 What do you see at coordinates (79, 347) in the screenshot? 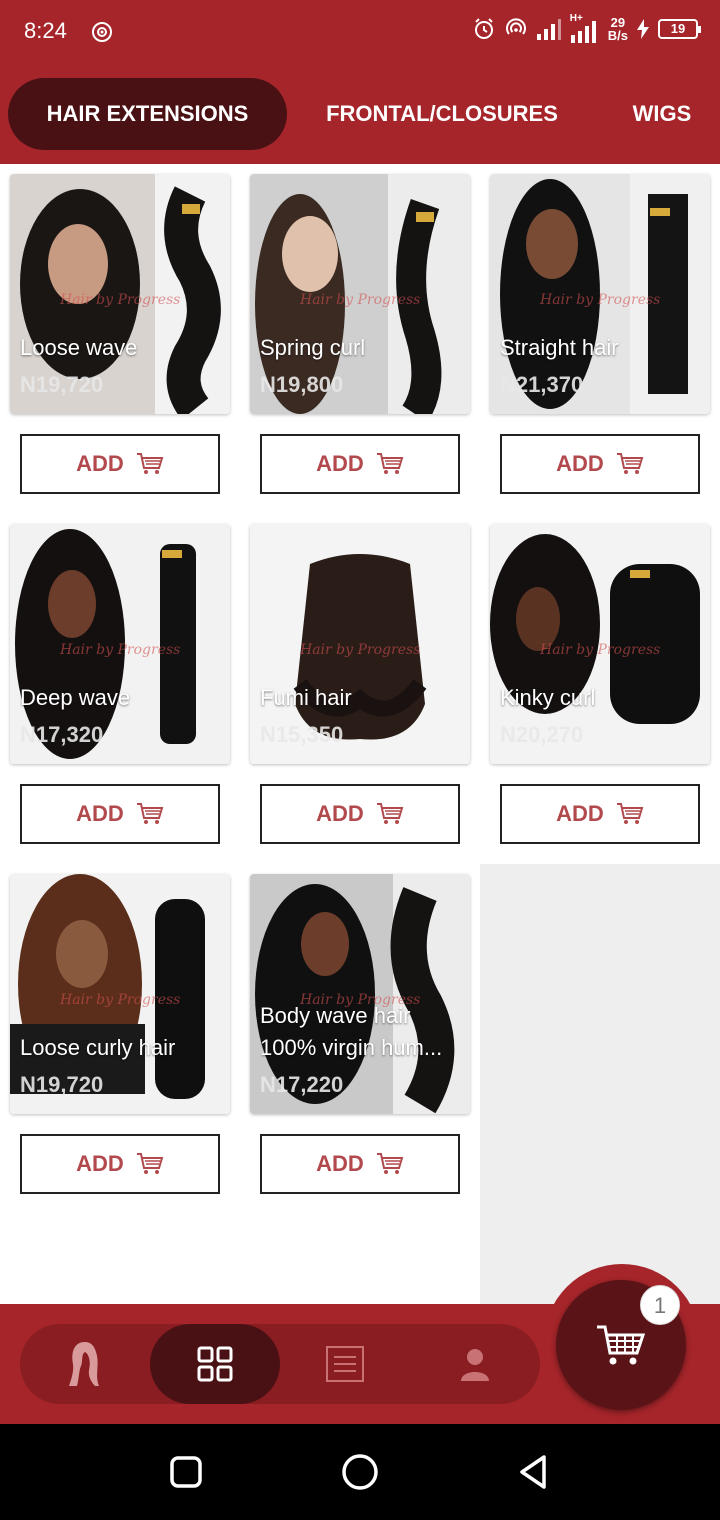
I see `product-name: Loose wave` at bounding box center [79, 347].